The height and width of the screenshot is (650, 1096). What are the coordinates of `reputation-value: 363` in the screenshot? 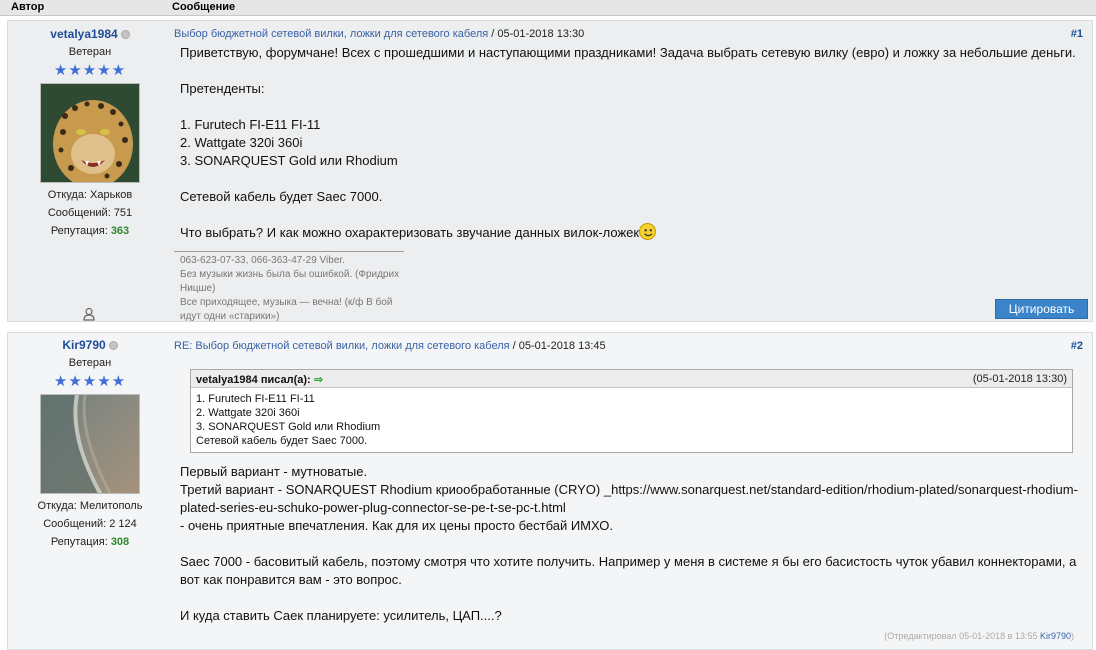 It's located at (120, 231).